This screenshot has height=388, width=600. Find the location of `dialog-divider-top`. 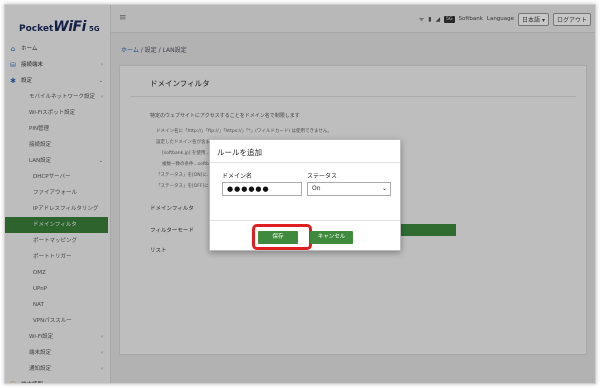

dialog-divider-top is located at coordinates (305, 162).